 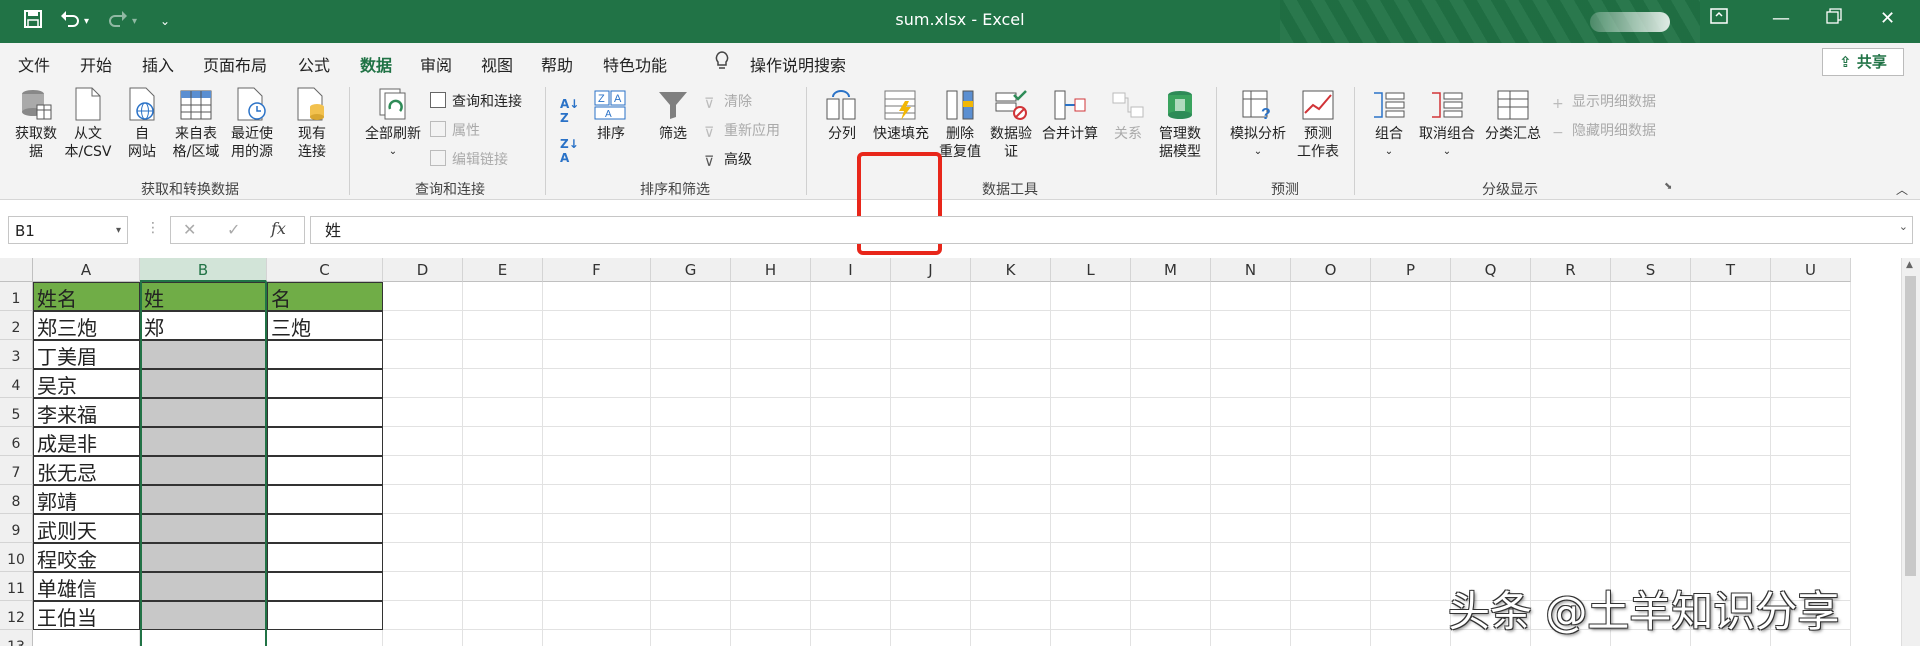 I want to click on cell-L11, so click(x=1091, y=586).